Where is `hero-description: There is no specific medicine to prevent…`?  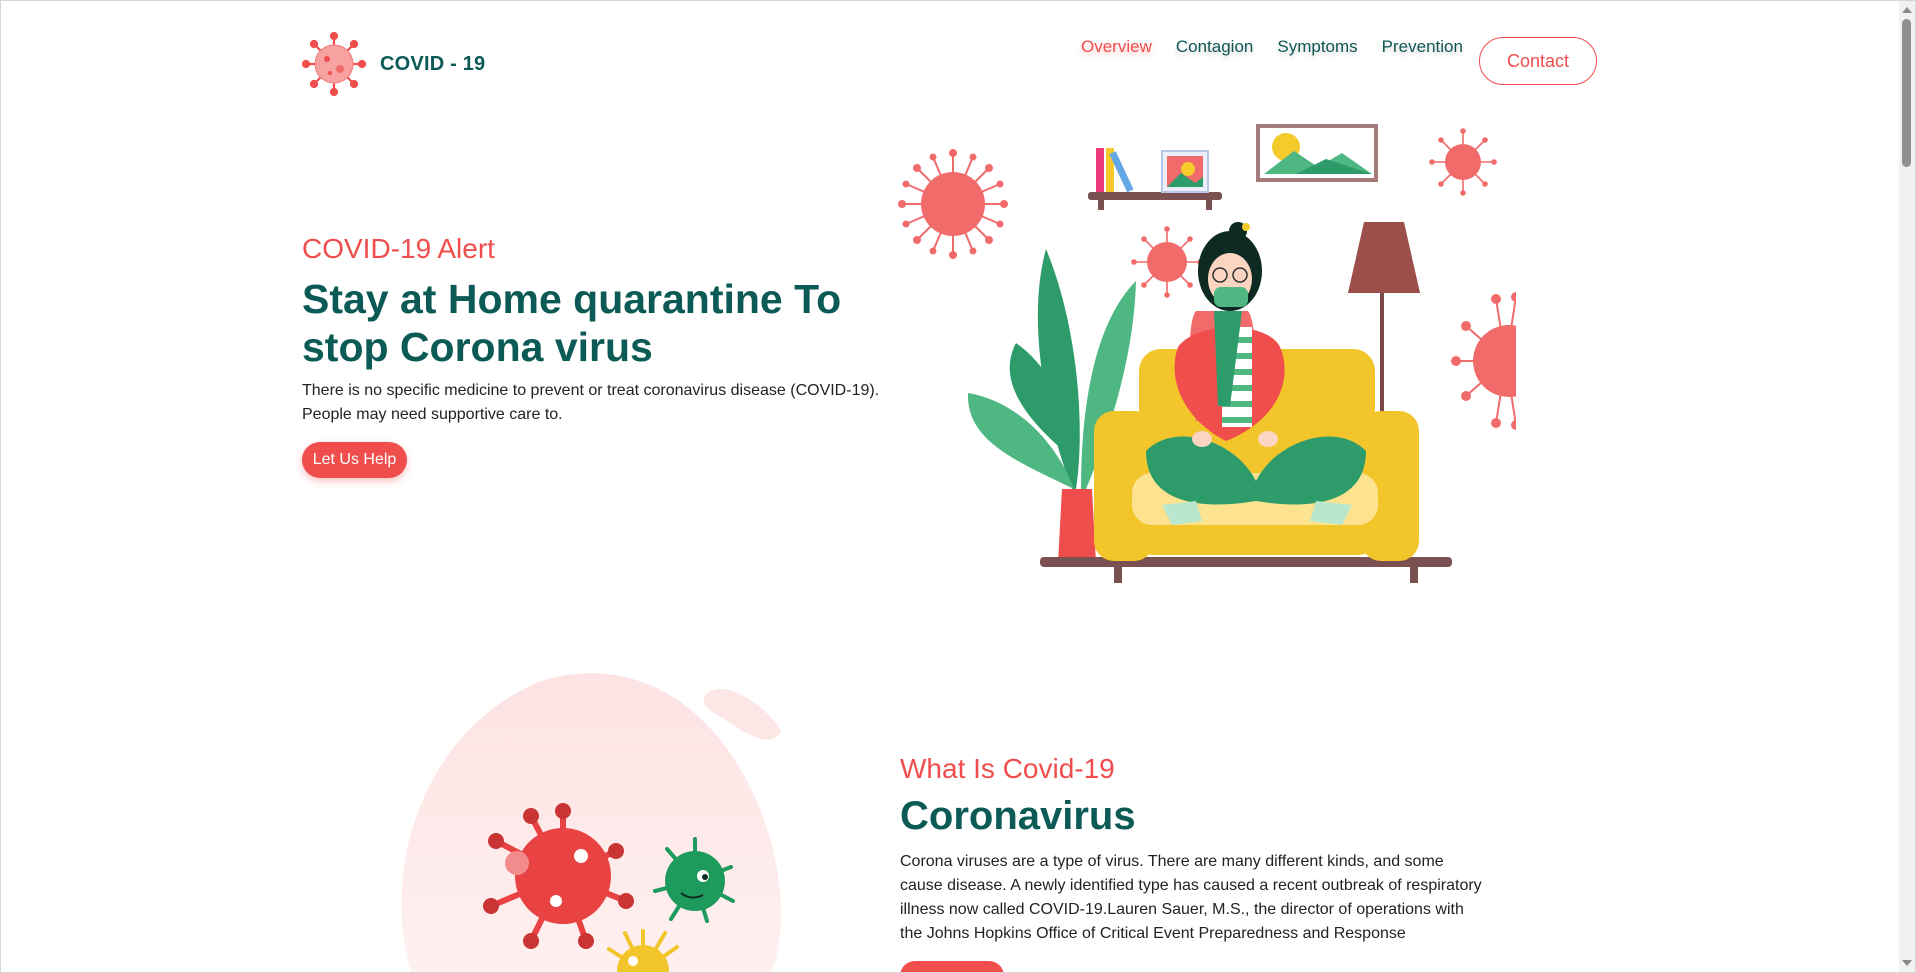
hero-description: There is no specific medicine to prevent… is located at coordinates (591, 402).